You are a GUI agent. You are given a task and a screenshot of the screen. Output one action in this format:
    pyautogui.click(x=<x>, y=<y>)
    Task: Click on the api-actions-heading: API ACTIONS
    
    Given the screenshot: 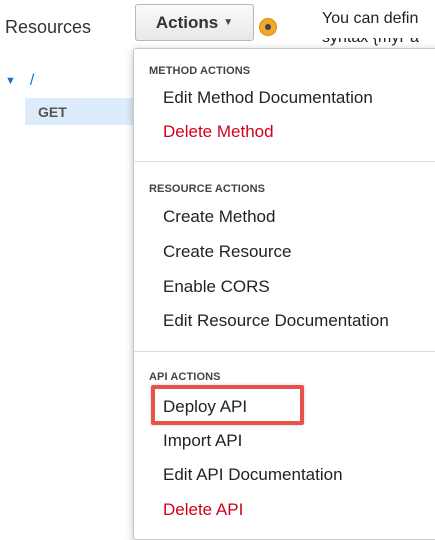 What is the action you would take?
    pyautogui.click(x=185, y=377)
    